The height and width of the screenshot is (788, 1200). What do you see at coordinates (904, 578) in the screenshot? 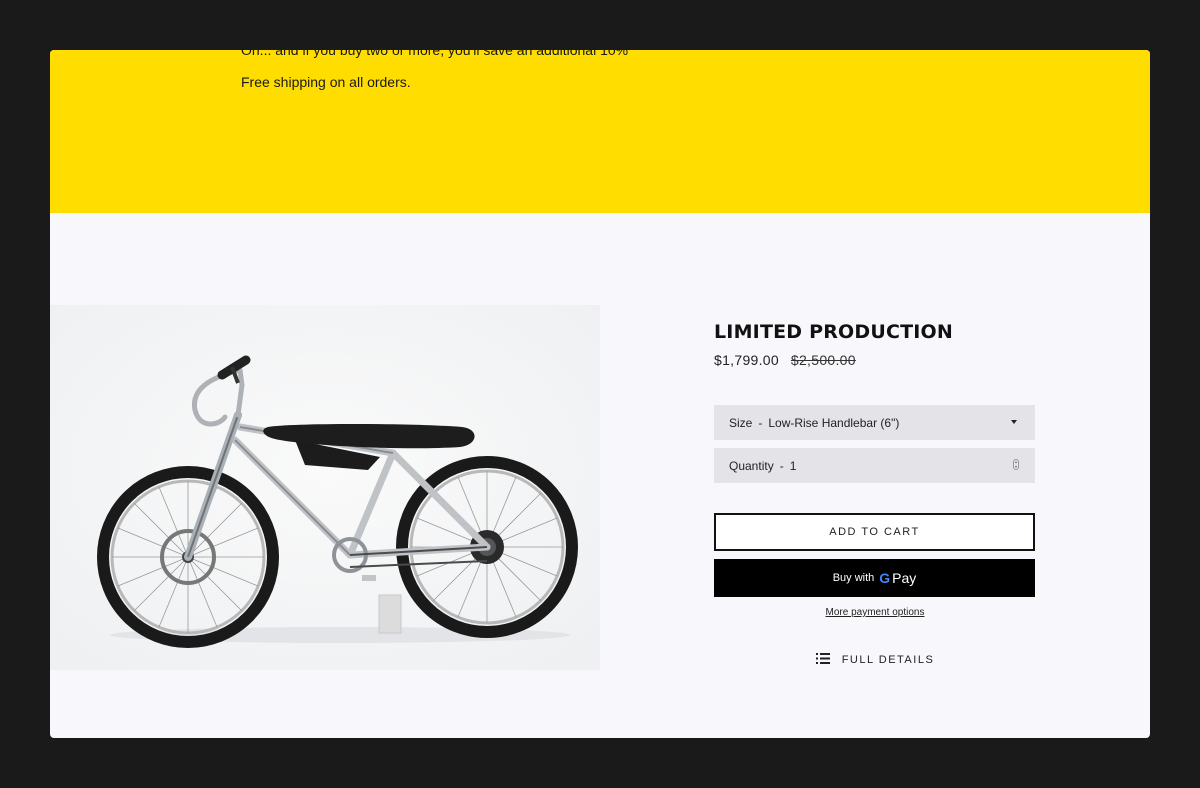
I see `gpay-pay-label: Pay` at bounding box center [904, 578].